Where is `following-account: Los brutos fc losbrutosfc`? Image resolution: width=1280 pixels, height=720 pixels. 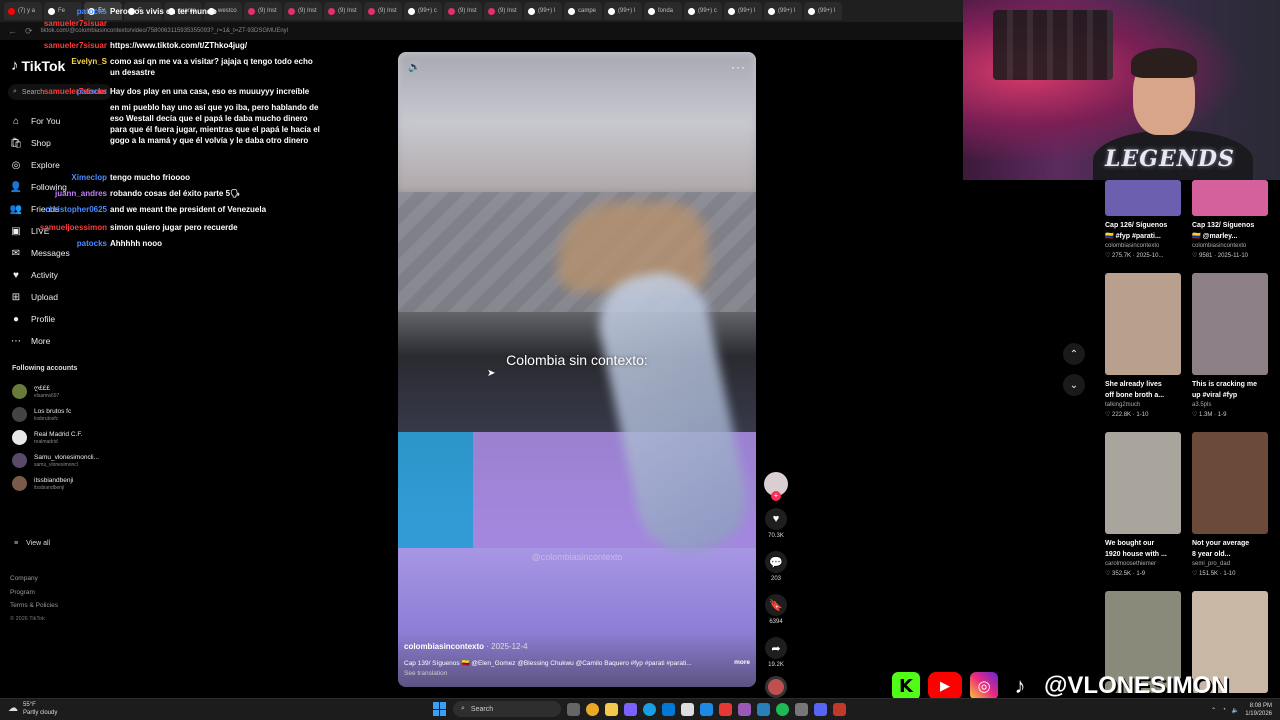
following-account: Los brutos fc losbrutosfc is located at coordinates (55, 414).